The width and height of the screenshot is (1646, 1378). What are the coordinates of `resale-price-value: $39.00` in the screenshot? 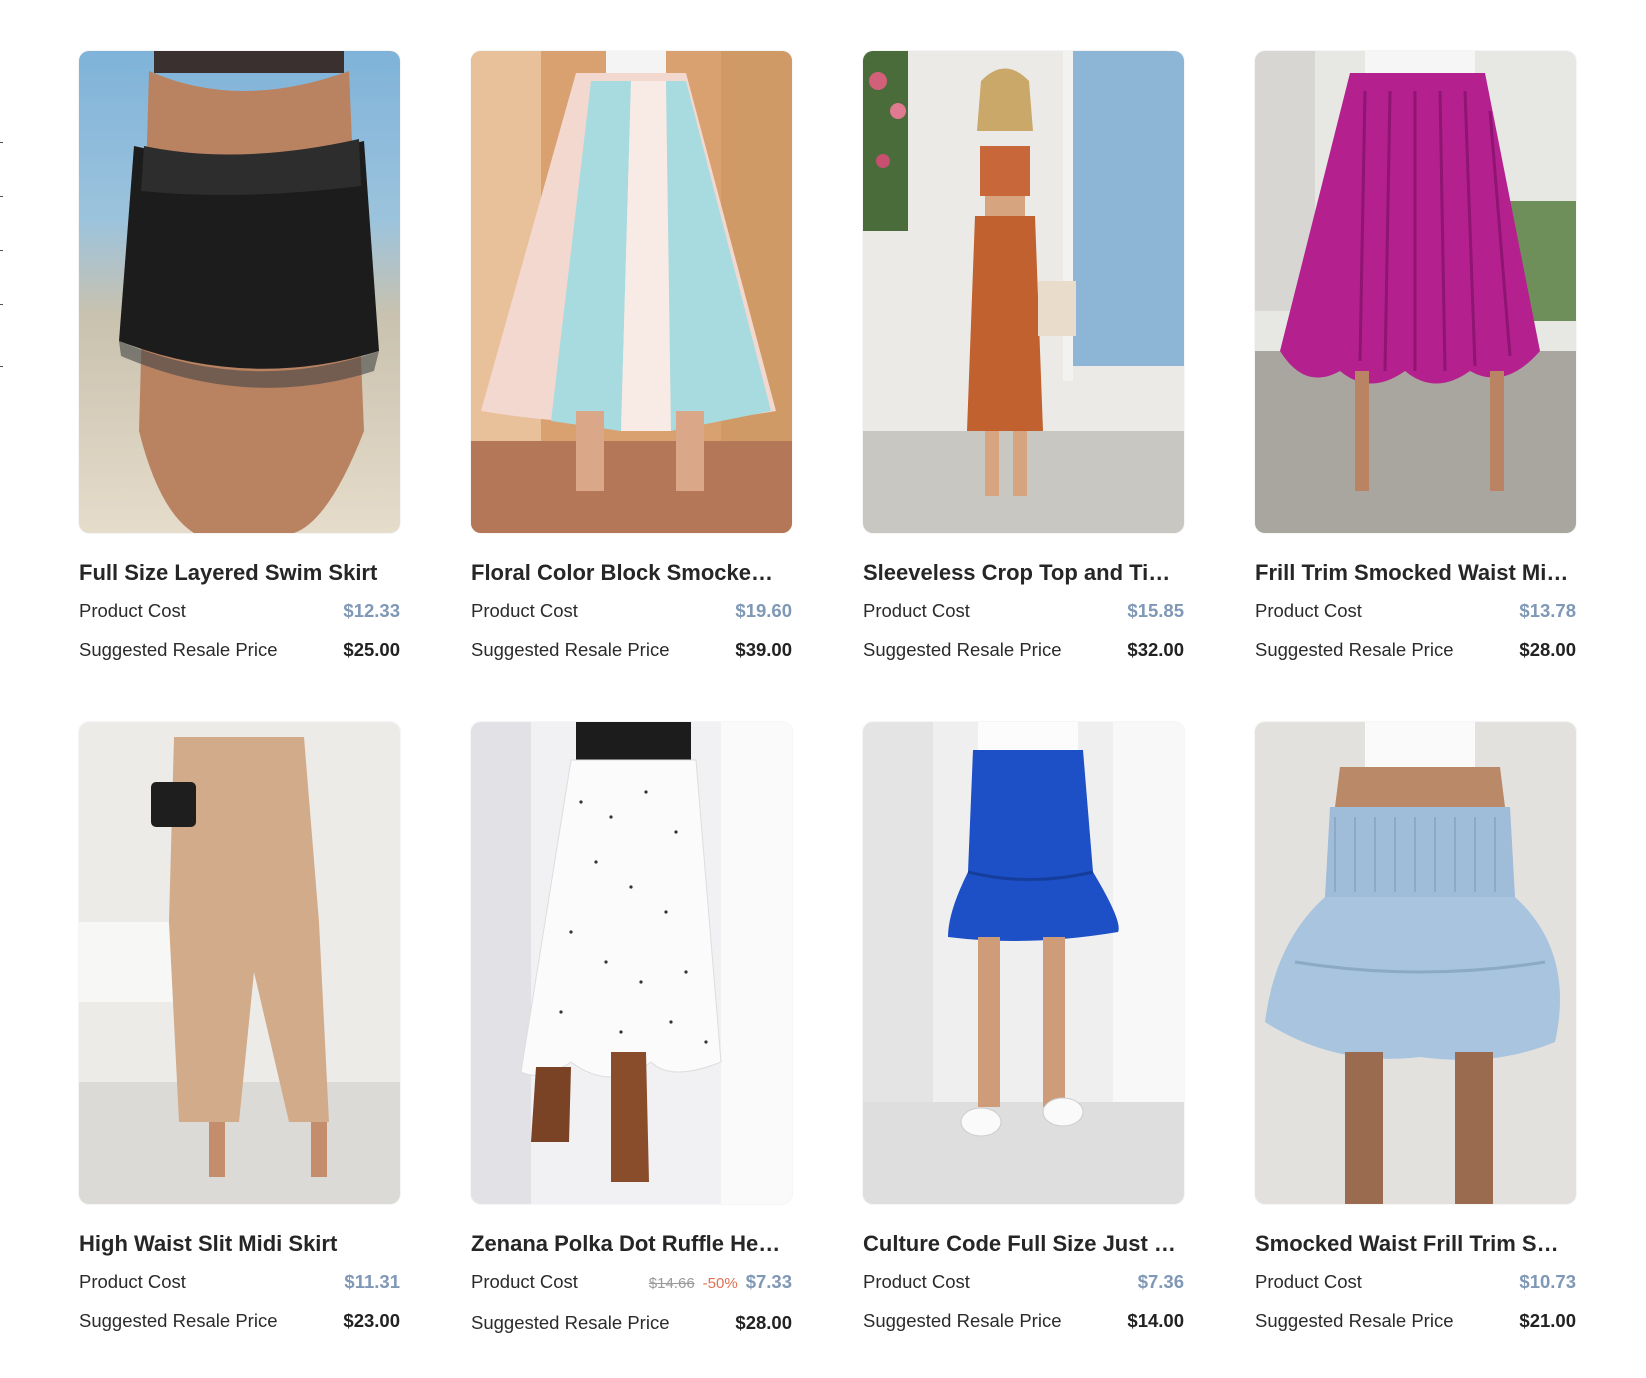 It's located at (763, 649).